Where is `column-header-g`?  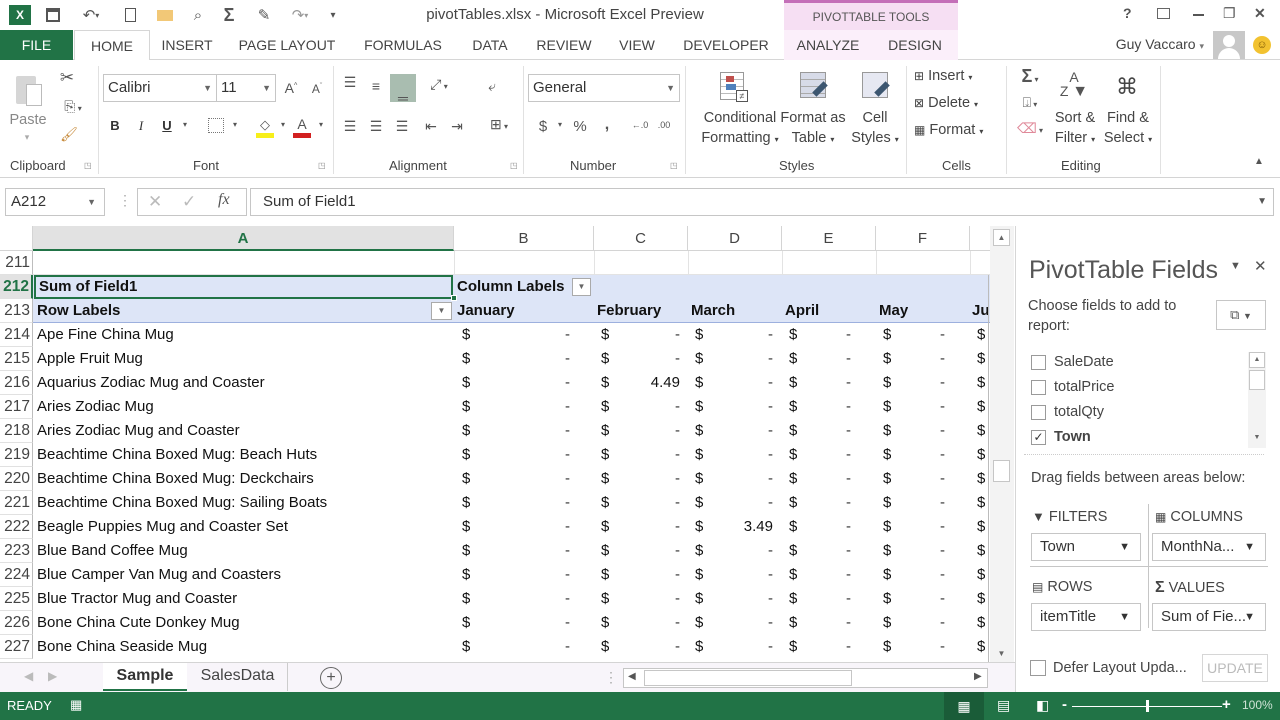 column-header-g is located at coordinates (980, 238).